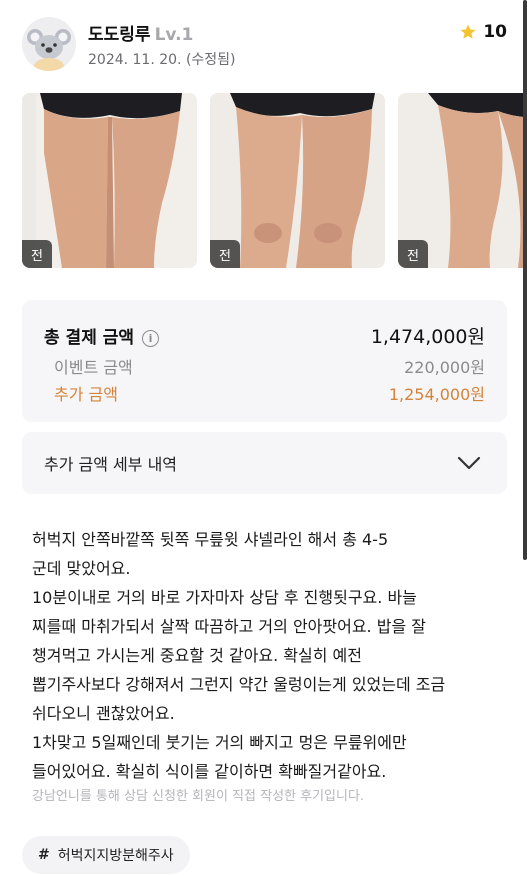 Image resolution: width=527 pixels, height=876 pixels. I want to click on hashtag-chip: # 허벅지지방분해주사, so click(106, 855).